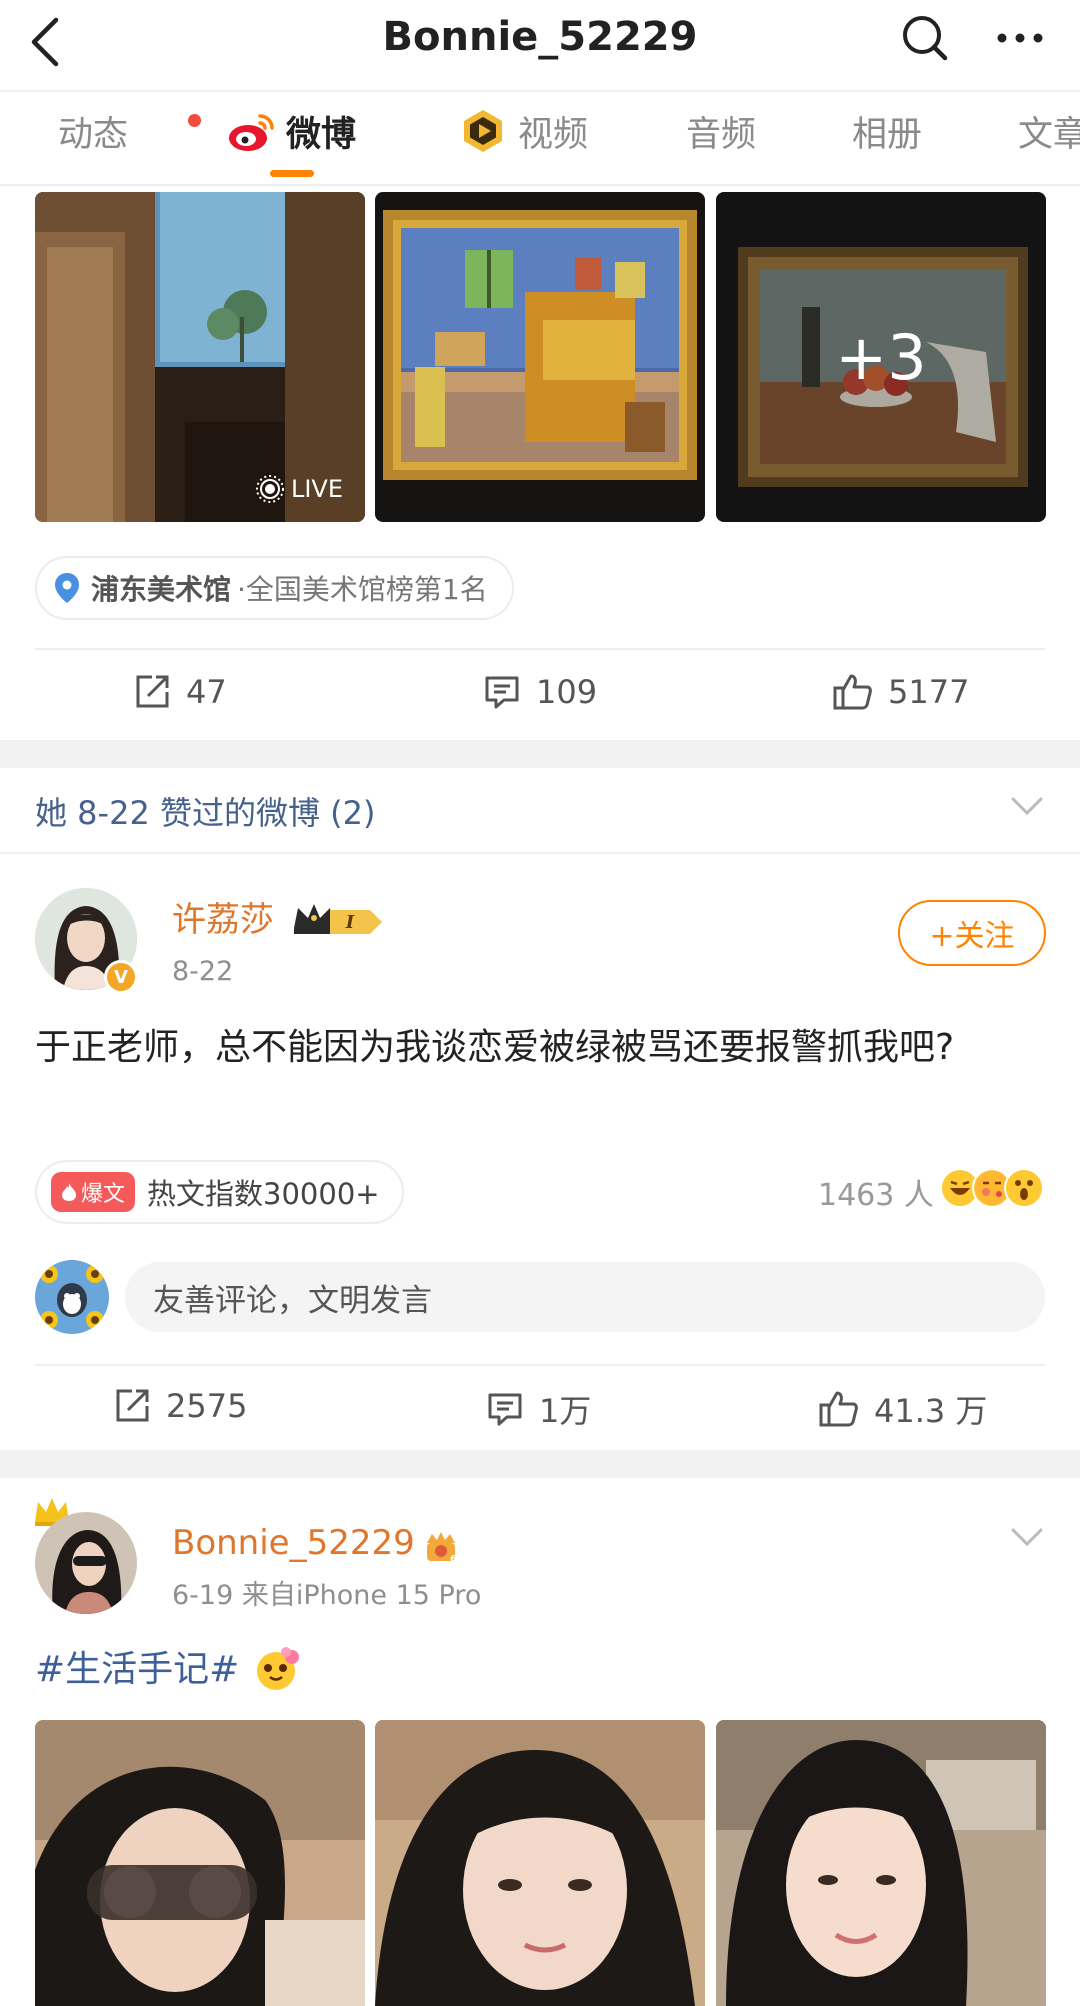 Image resolution: width=1080 pixels, height=2006 pixels. I want to click on tab-video: 视频, so click(553, 135).